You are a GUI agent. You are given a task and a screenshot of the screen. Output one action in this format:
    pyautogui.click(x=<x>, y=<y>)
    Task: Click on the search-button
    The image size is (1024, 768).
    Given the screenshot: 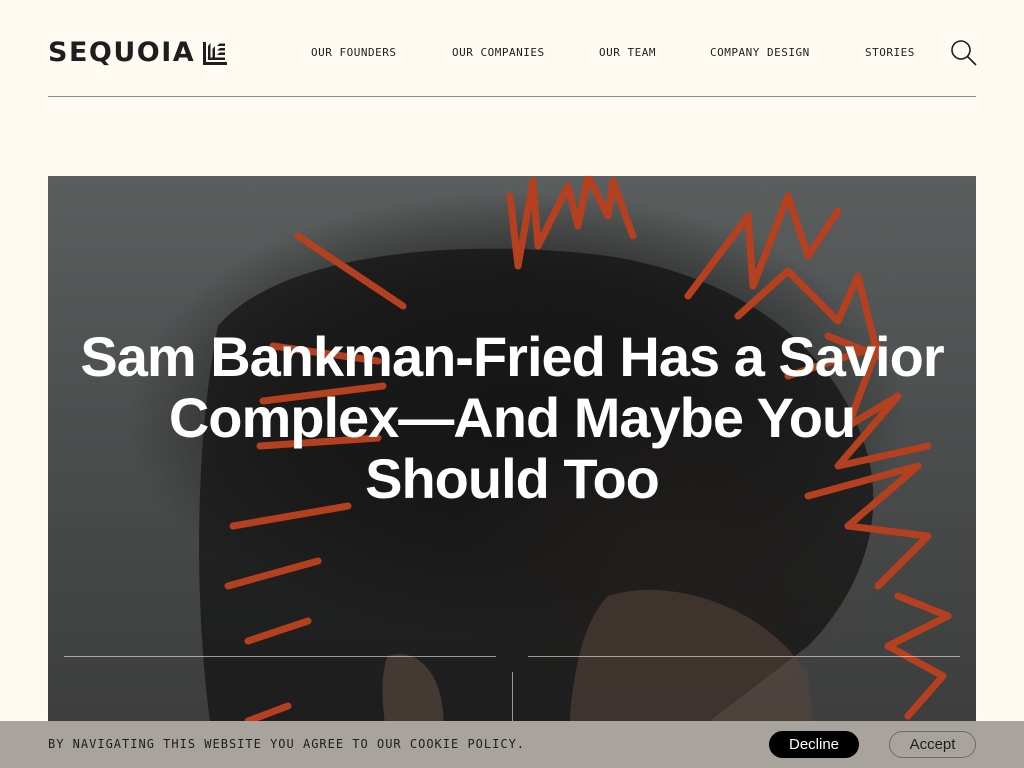 What is the action you would take?
    pyautogui.click(x=964, y=53)
    